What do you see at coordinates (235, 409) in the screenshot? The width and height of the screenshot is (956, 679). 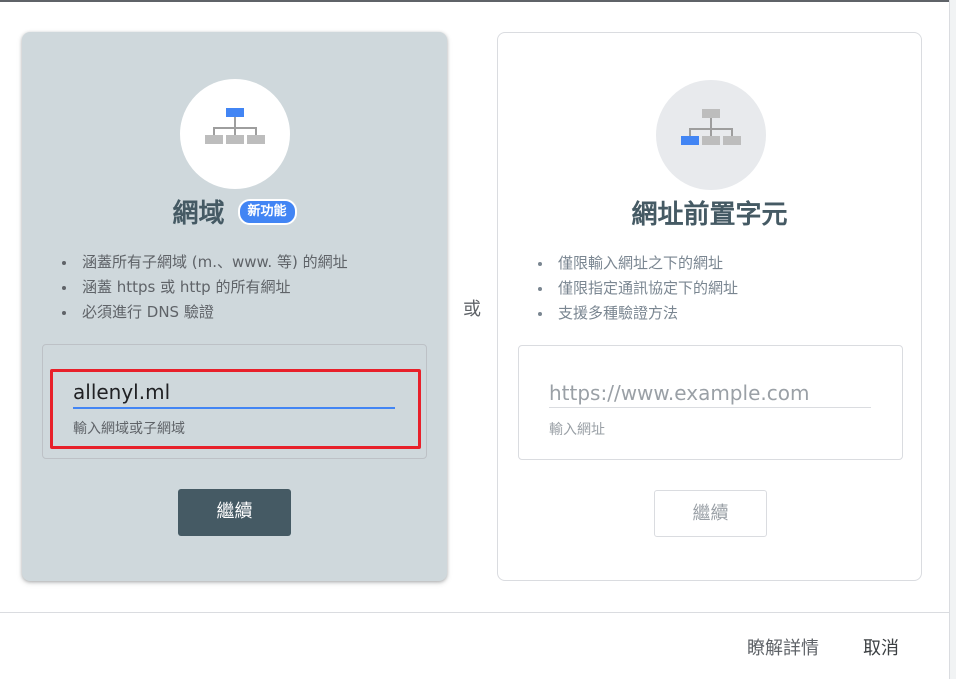 I see `highlight-box` at bounding box center [235, 409].